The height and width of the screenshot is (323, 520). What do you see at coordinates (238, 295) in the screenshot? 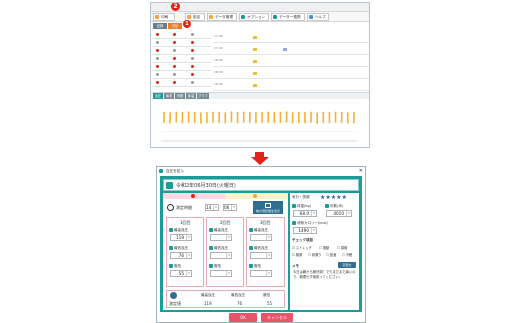
I see `summary-diastolic-label: 最低血圧` at bounding box center [238, 295].